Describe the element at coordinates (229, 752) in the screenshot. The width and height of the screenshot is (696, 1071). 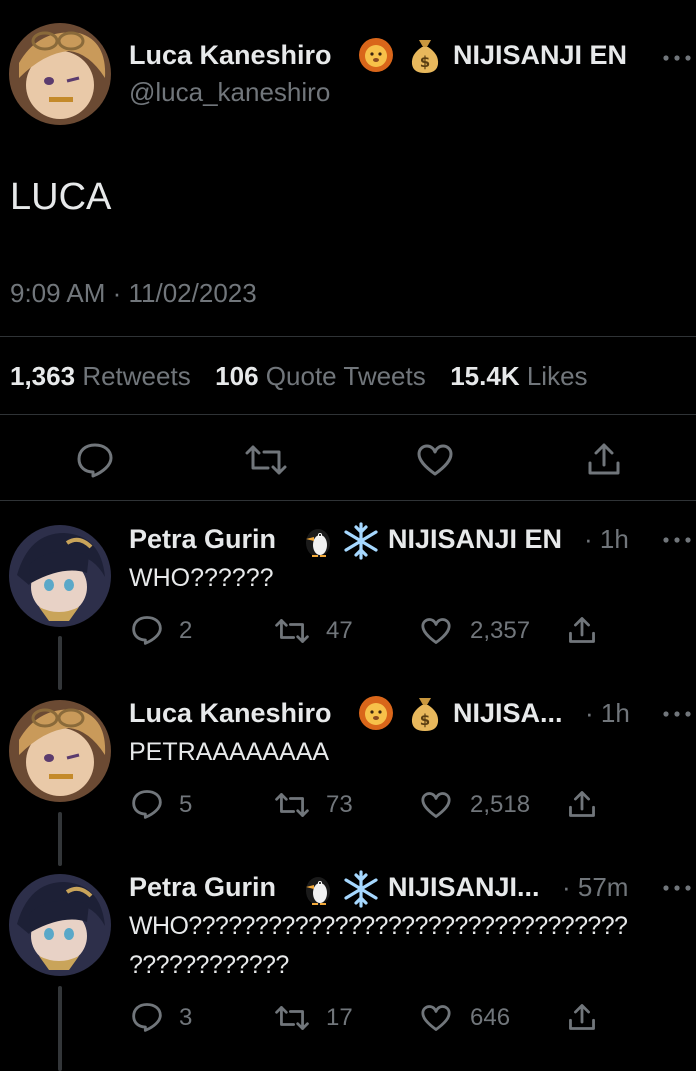
I see `reply-text: PETRAAAAAAAA` at that location.